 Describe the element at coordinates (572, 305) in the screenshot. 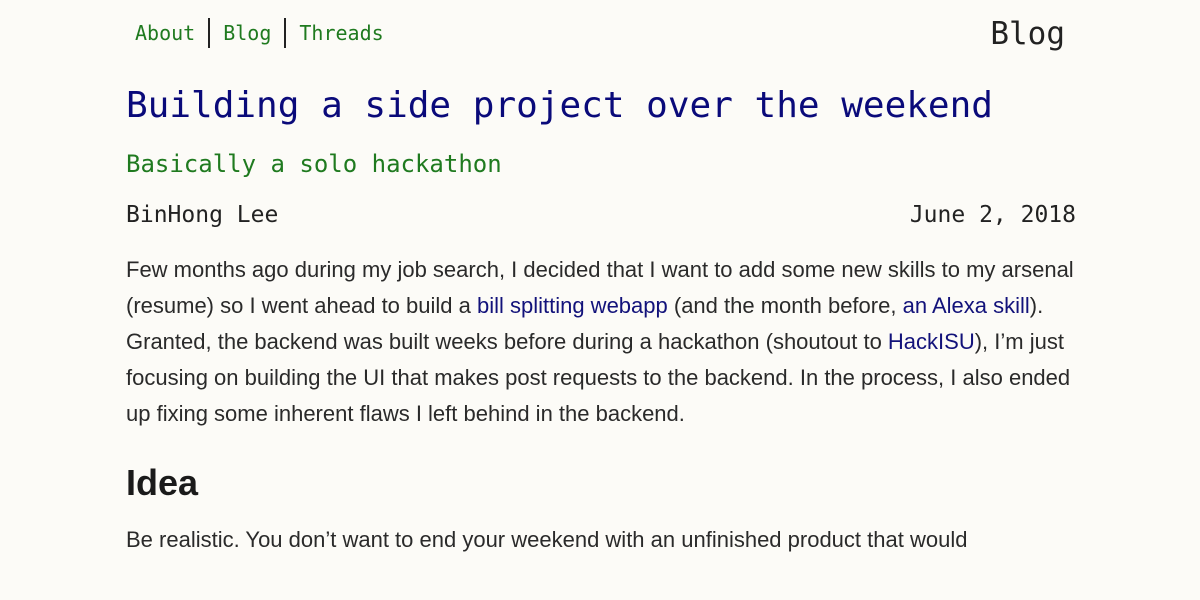

I see `link-bill-splitting-webapp: bill splitting webapp` at that location.